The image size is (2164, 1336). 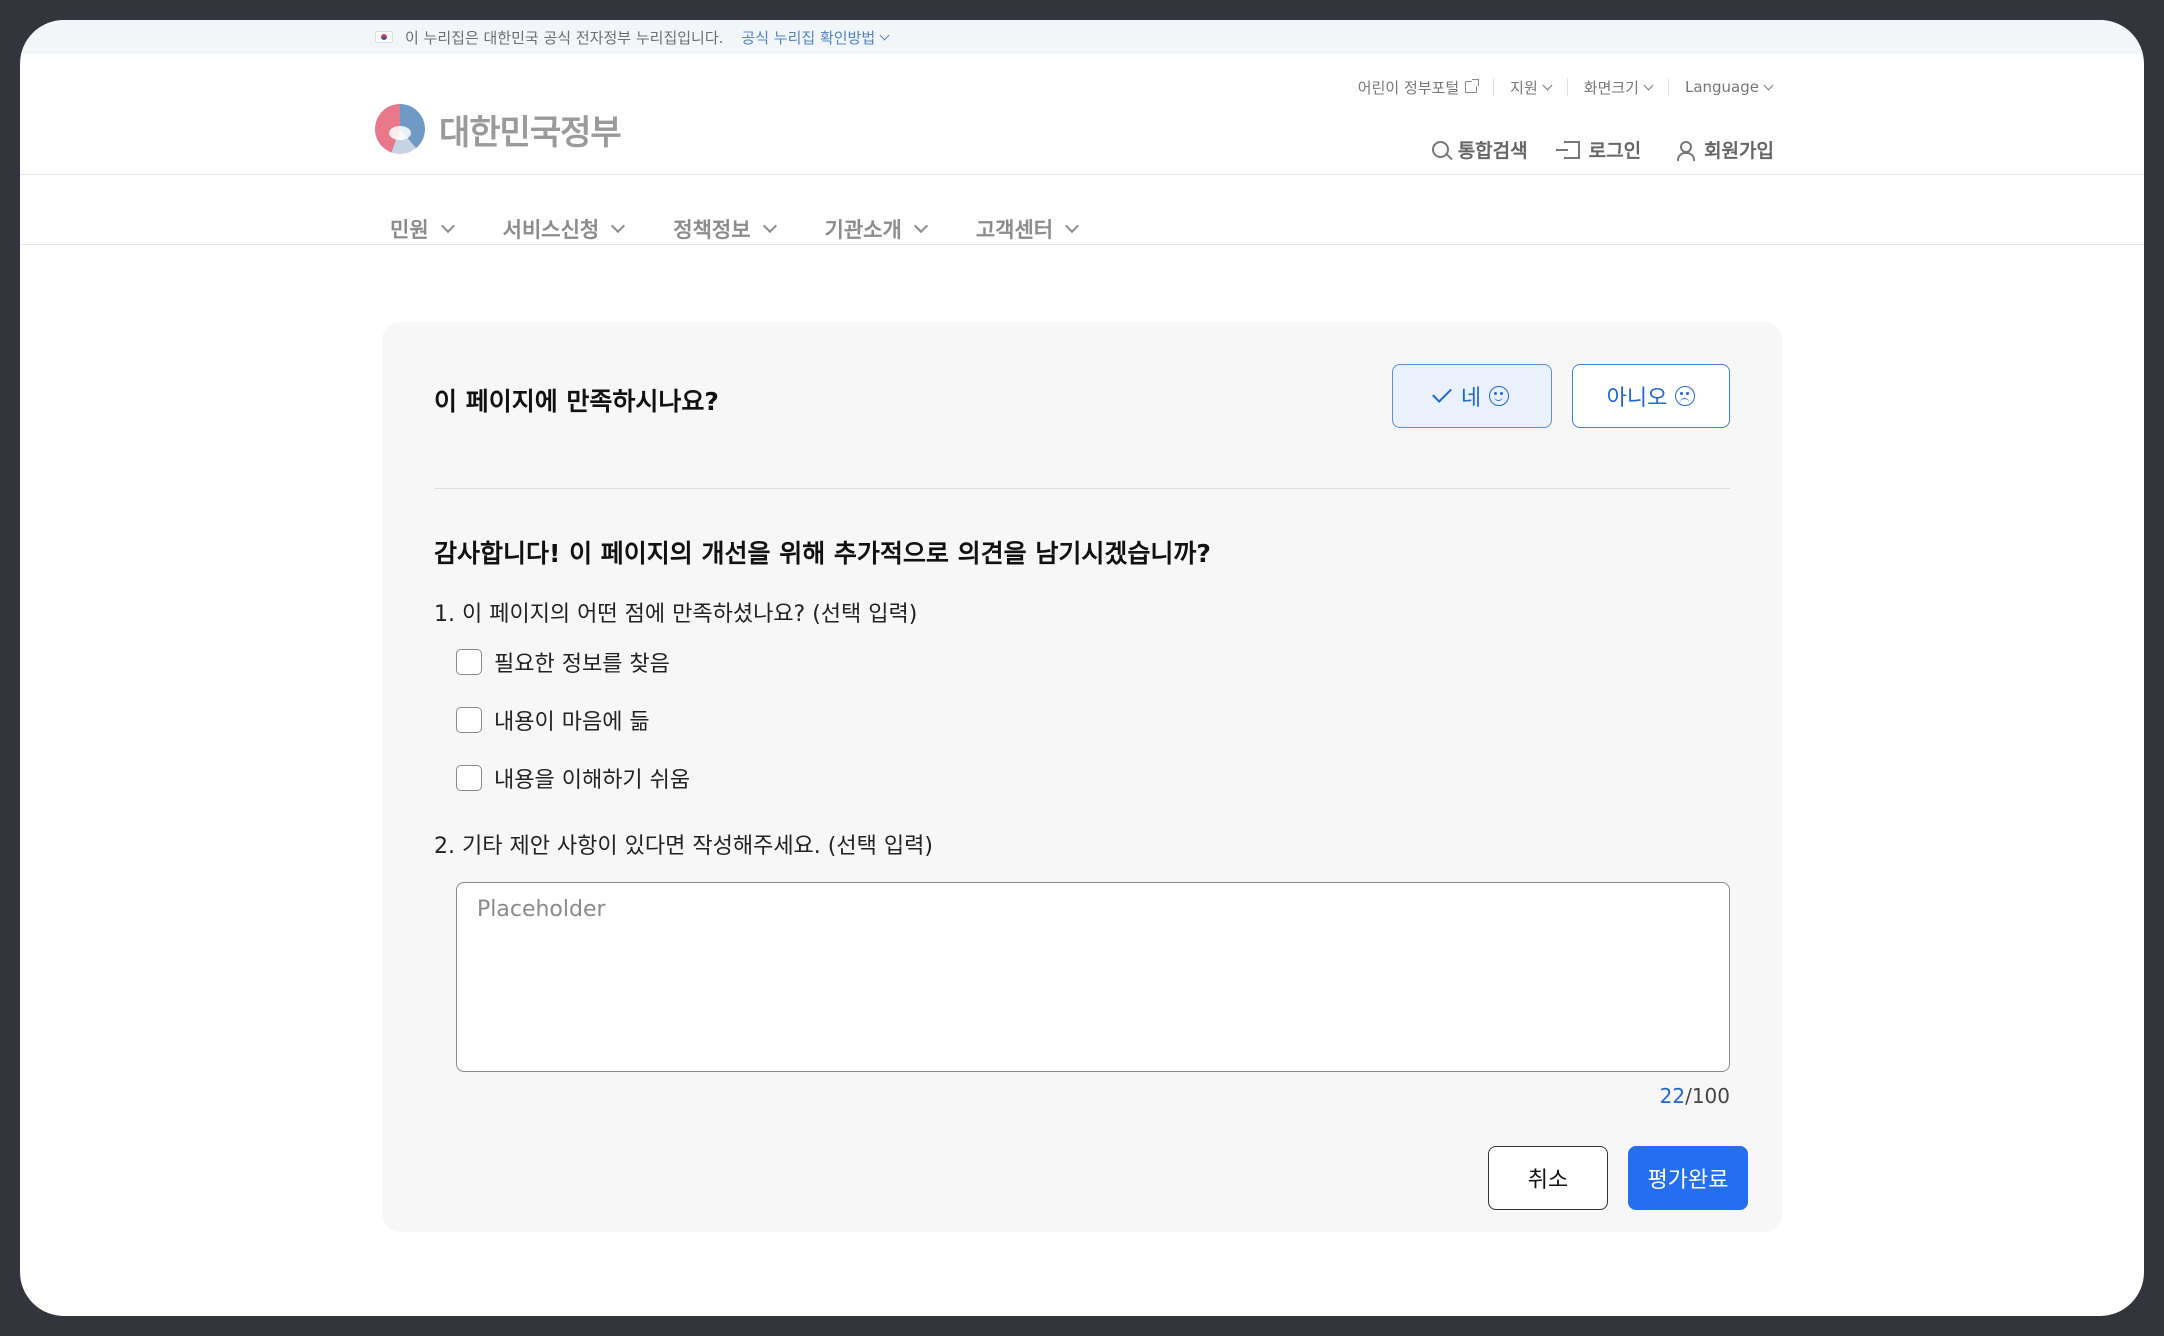 I want to click on option-easy-understand: 내용을 이해하기 쉬움, so click(x=573, y=778).